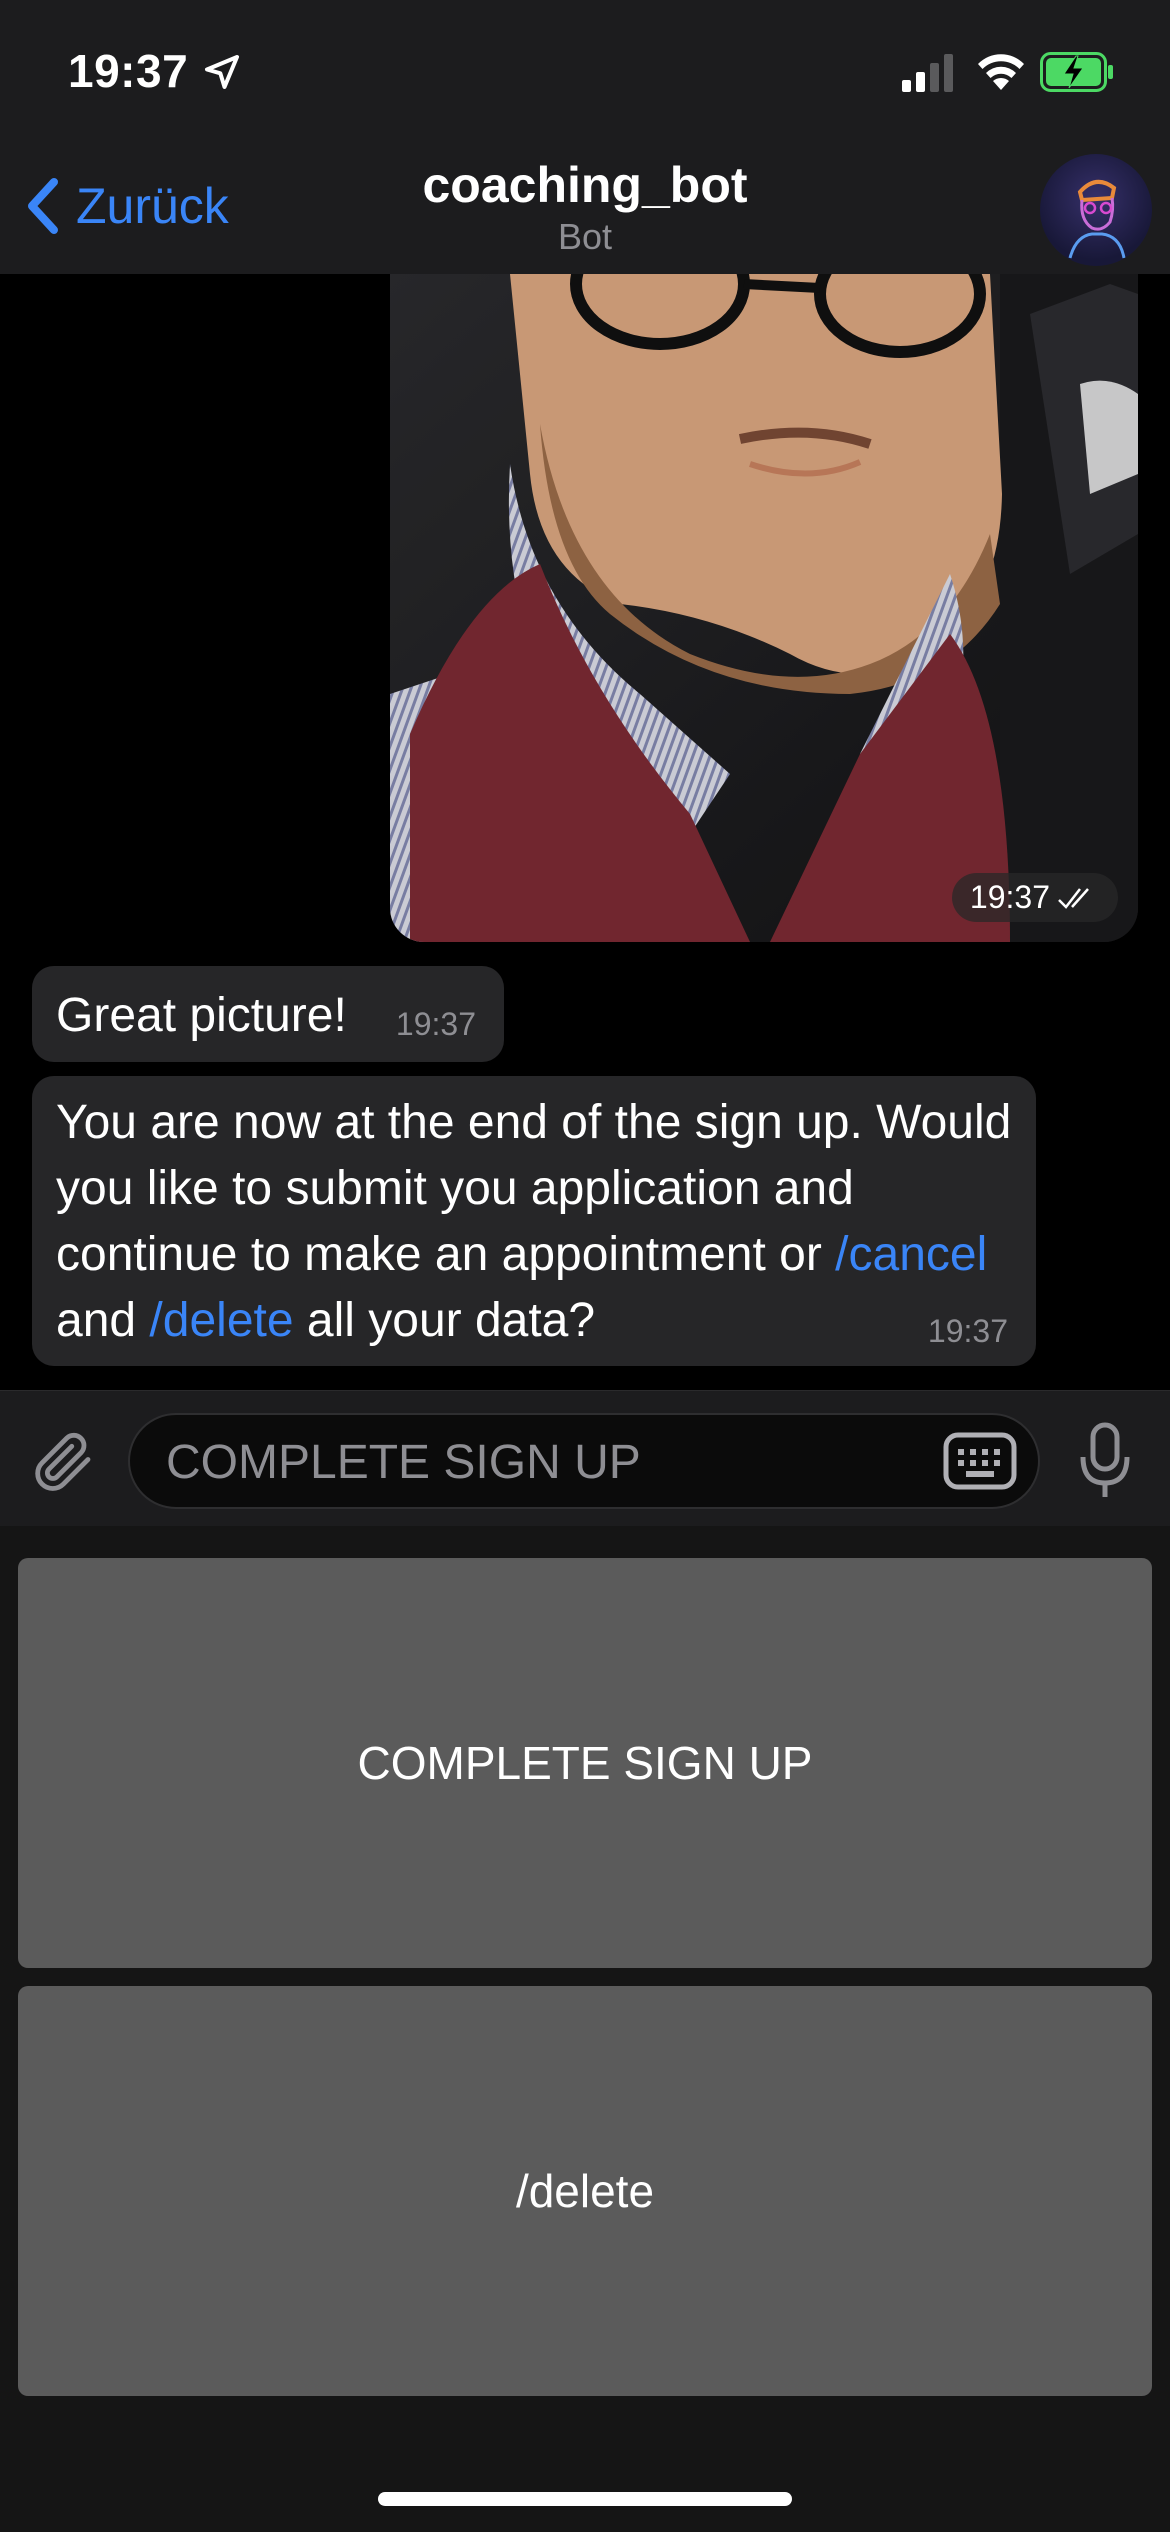 This screenshot has width=1170, height=2532. Describe the element at coordinates (201, 1015) in the screenshot. I see `message-text: Great picture!` at that location.